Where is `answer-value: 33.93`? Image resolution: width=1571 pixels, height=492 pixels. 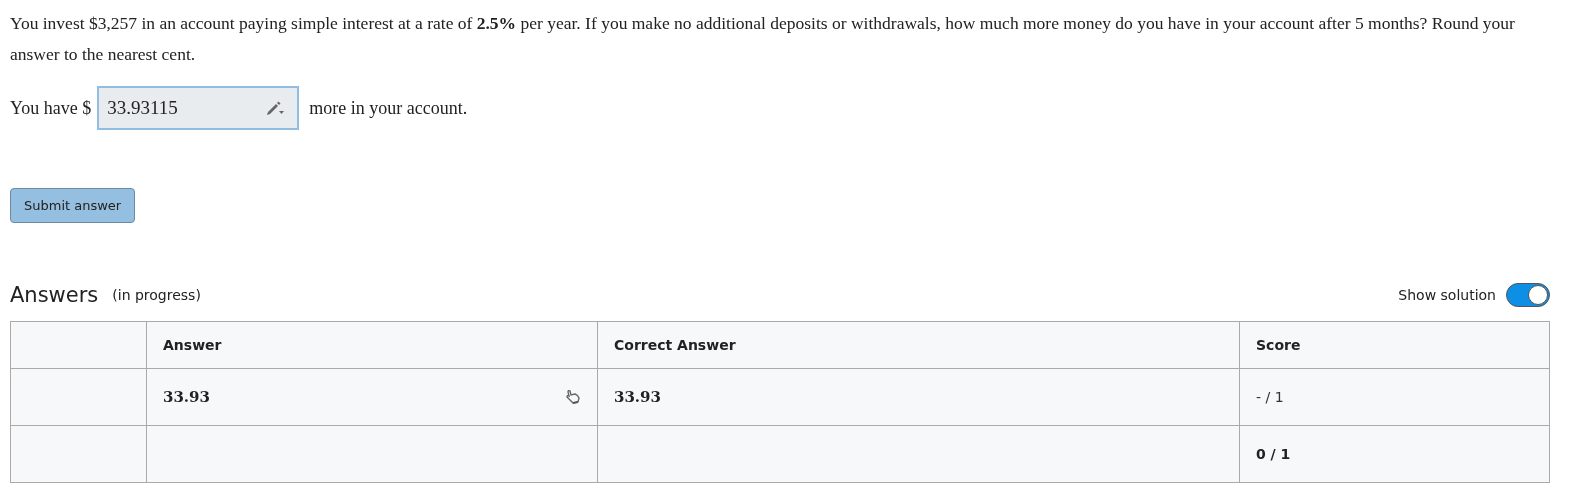 answer-value: 33.93 is located at coordinates (186, 397).